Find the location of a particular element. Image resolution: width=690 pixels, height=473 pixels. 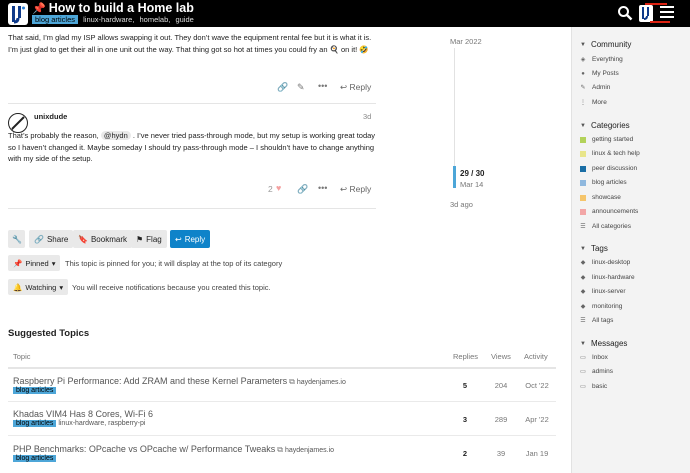

bookmark-label: Bookmark is located at coordinates (108, 239).